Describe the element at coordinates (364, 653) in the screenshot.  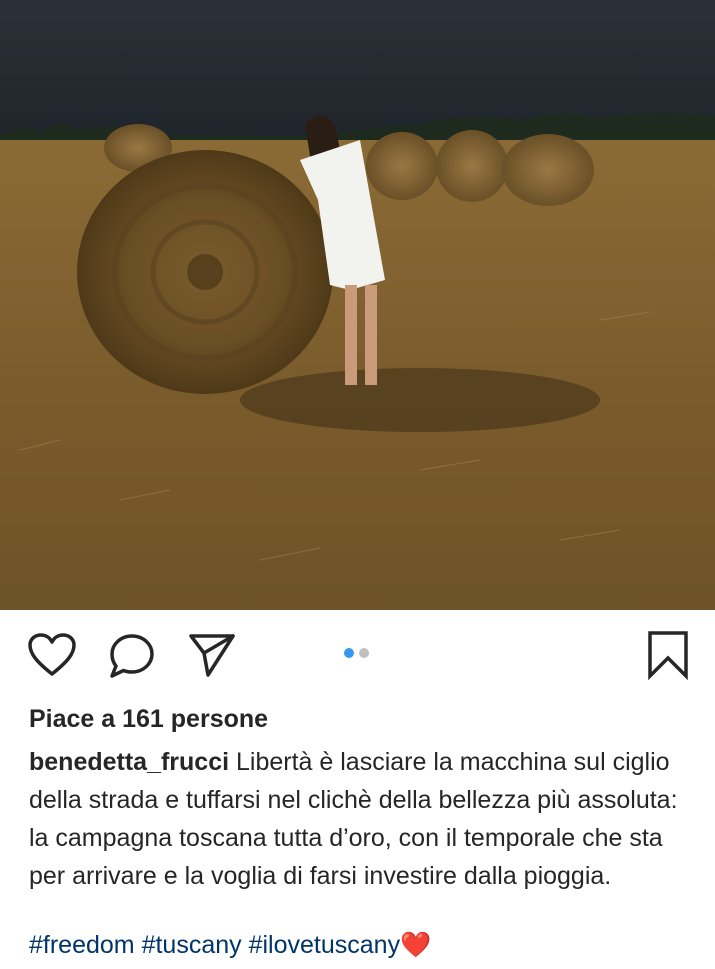
I see `carousel-dot` at that location.